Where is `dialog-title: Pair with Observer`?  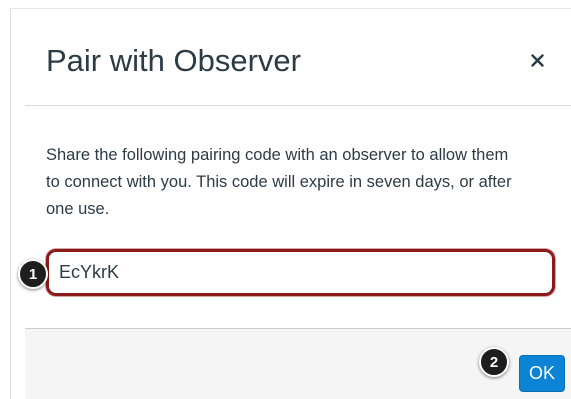
dialog-title: Pair with Observer is located at coordinates (173, 60).